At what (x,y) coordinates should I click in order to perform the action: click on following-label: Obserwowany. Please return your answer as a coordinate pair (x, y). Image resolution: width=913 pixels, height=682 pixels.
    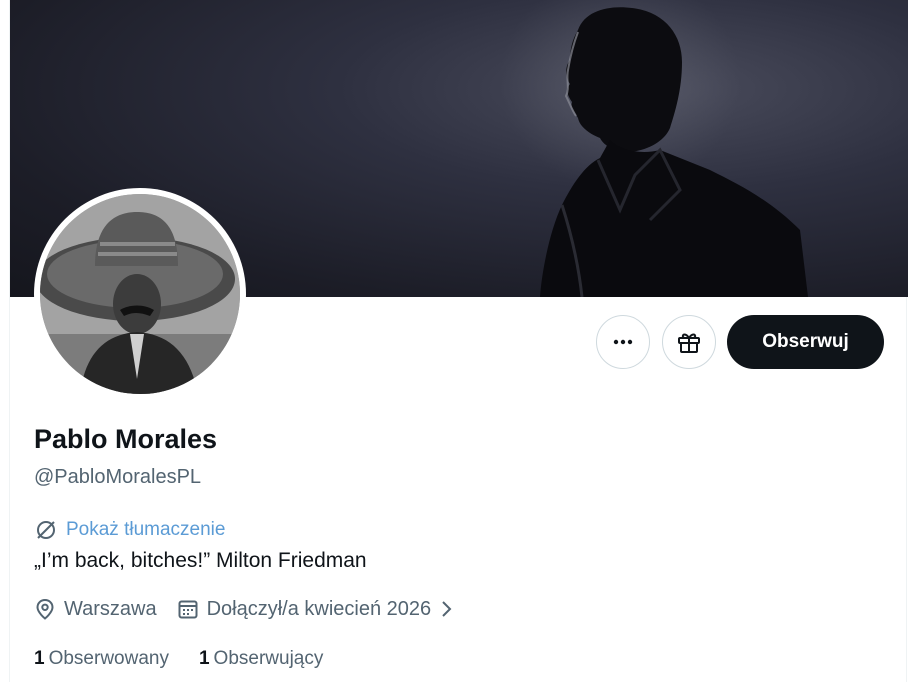
    Looking at the image, I should click on (108, 658).